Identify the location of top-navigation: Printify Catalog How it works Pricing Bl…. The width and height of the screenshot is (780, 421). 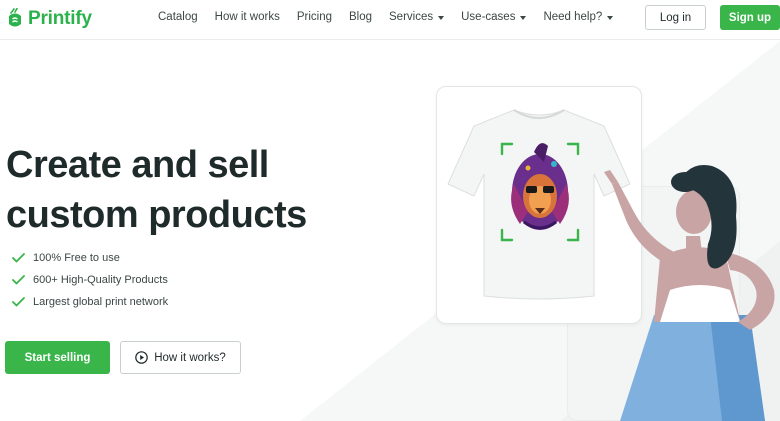
(390, 20).